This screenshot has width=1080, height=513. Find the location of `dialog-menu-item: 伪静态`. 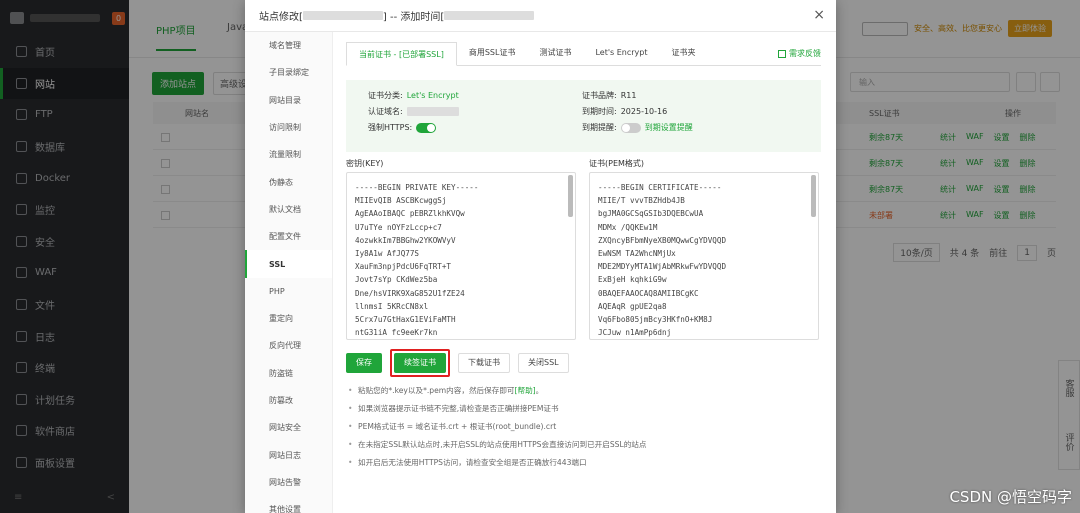

dialog-menu-item: 伪静态 is located at coordinates (288, 181).